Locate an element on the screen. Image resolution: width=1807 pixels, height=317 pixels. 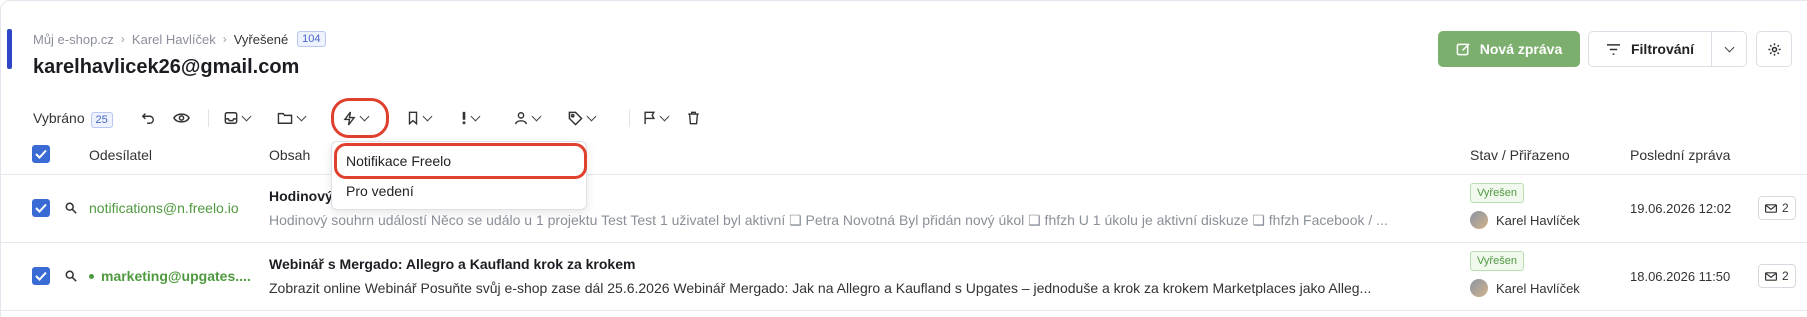
tag-button is located at coordinates (582, 118).